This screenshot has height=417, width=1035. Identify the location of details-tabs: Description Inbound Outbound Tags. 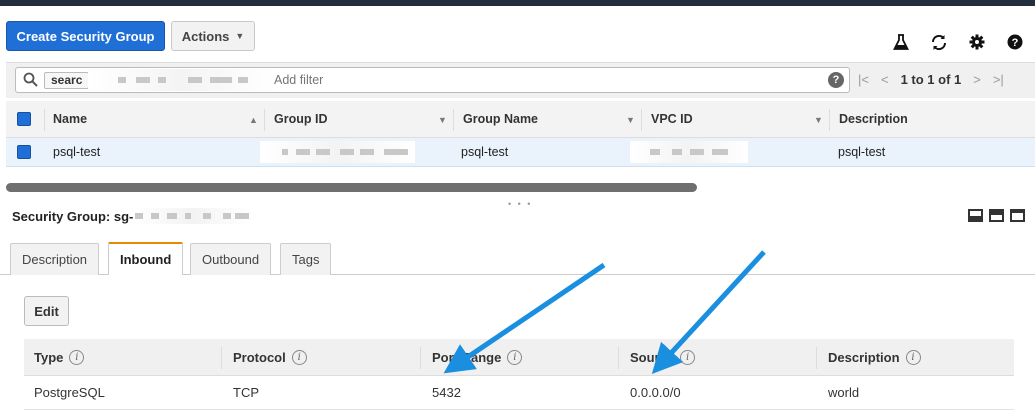
(517, 258).